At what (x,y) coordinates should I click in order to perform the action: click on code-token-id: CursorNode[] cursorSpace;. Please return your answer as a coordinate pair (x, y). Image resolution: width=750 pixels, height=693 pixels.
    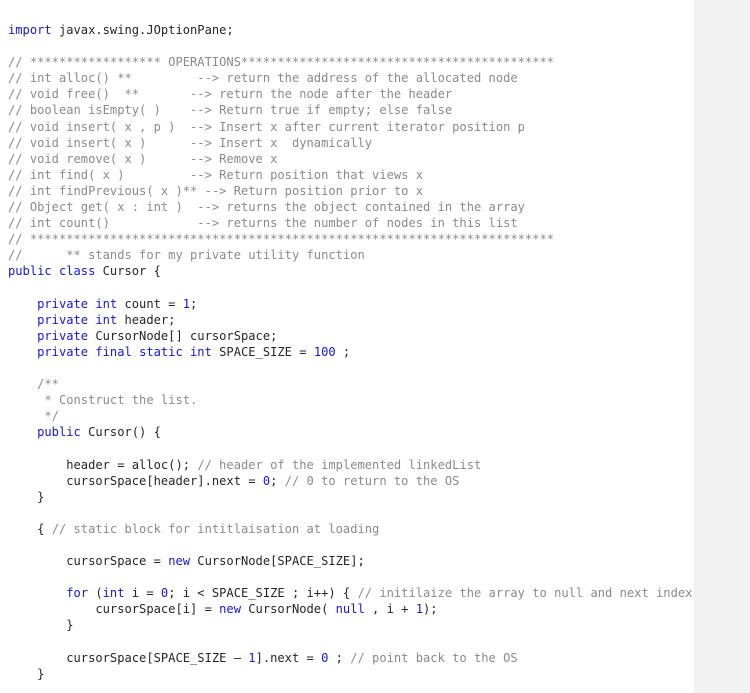
    Looking at the image, I should click on (183, 335).